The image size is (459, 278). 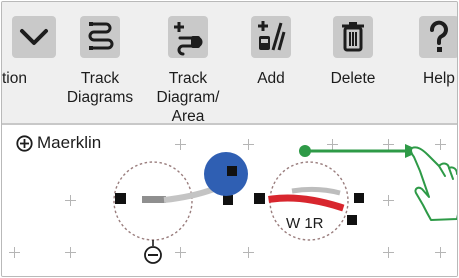 I want to click on turnout-label: W 1R, so click(x=305, y=223).